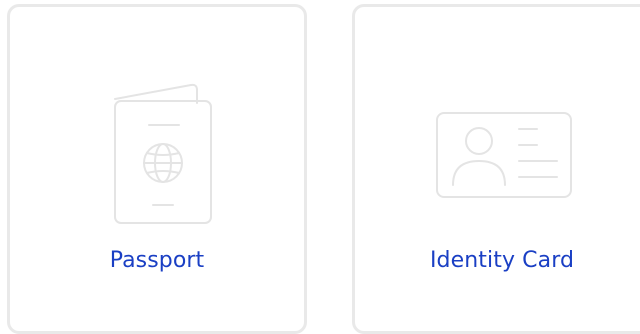 Image resolution: width=640 pixels, height=334 pixels. Describe the element at coordinates (157, 260) in the screenshot. I see `passport-label: Passport` at that location.